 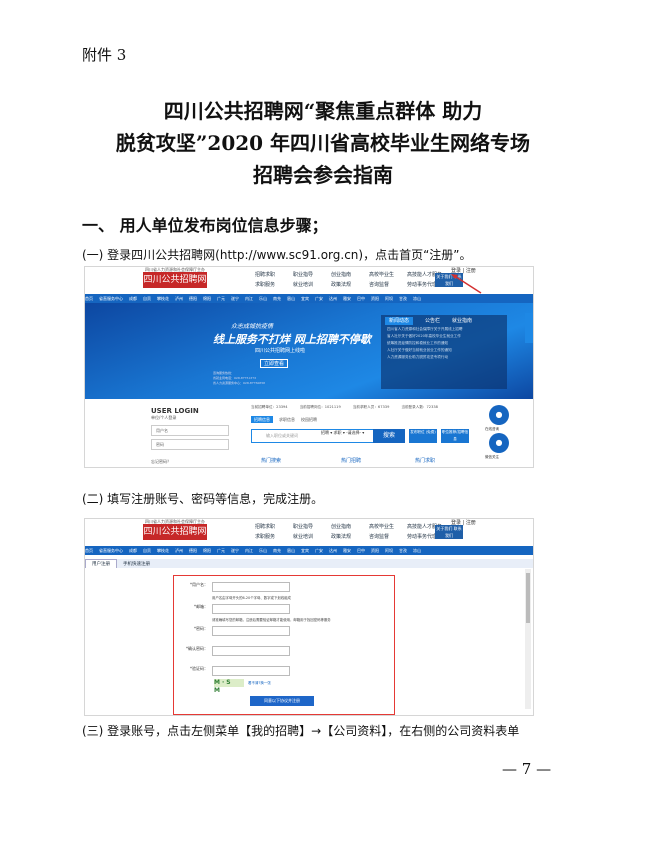 What do you see at coordinates (499, 443) in the screenshot?
I see `wechat-icon: ●` at bounding box center [499, 443].